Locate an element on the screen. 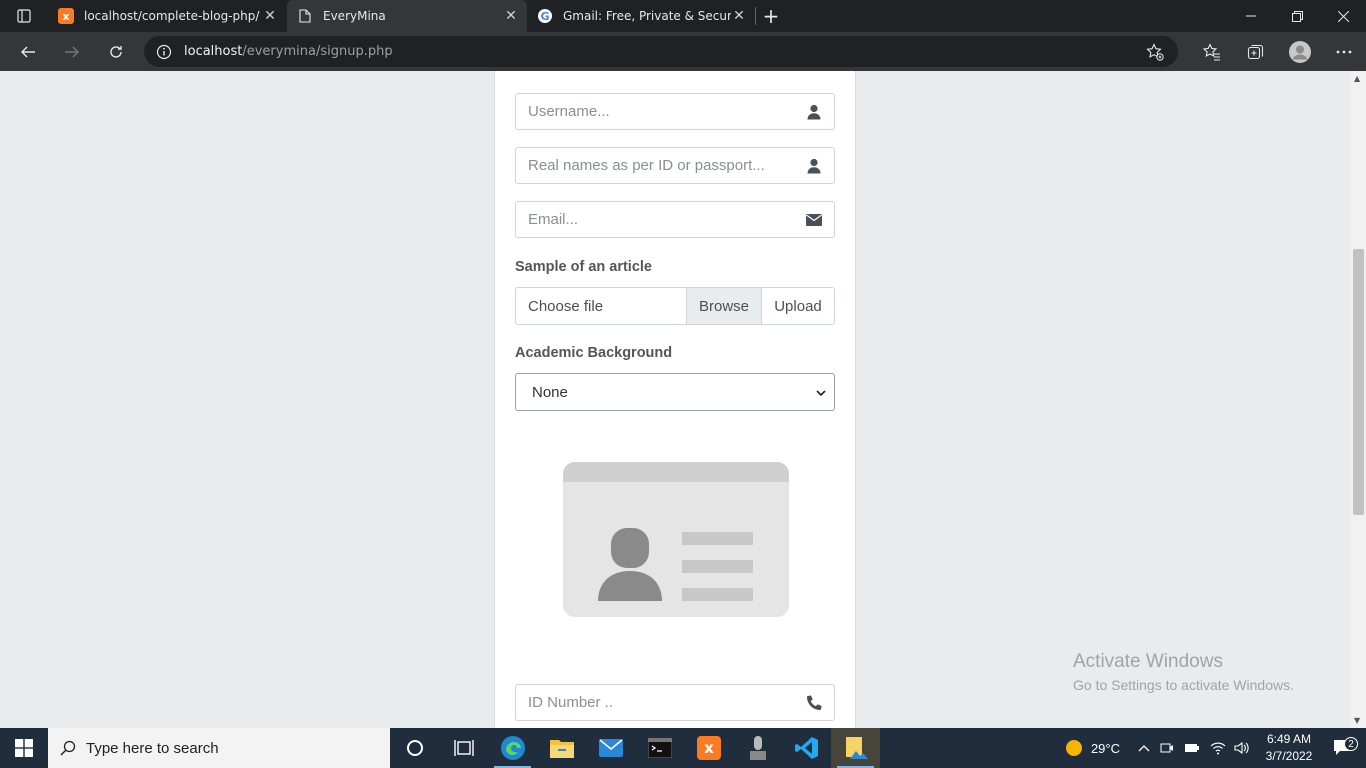 The height and width of the screenshot is (768, 1366). profile-avatar-icon is located at coordinates (1300, 51).